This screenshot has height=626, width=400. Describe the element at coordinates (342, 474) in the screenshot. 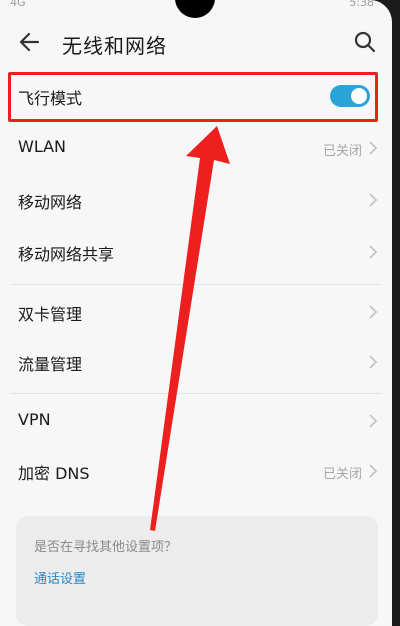

I see `private-dns-status: 已关闭` at that location.